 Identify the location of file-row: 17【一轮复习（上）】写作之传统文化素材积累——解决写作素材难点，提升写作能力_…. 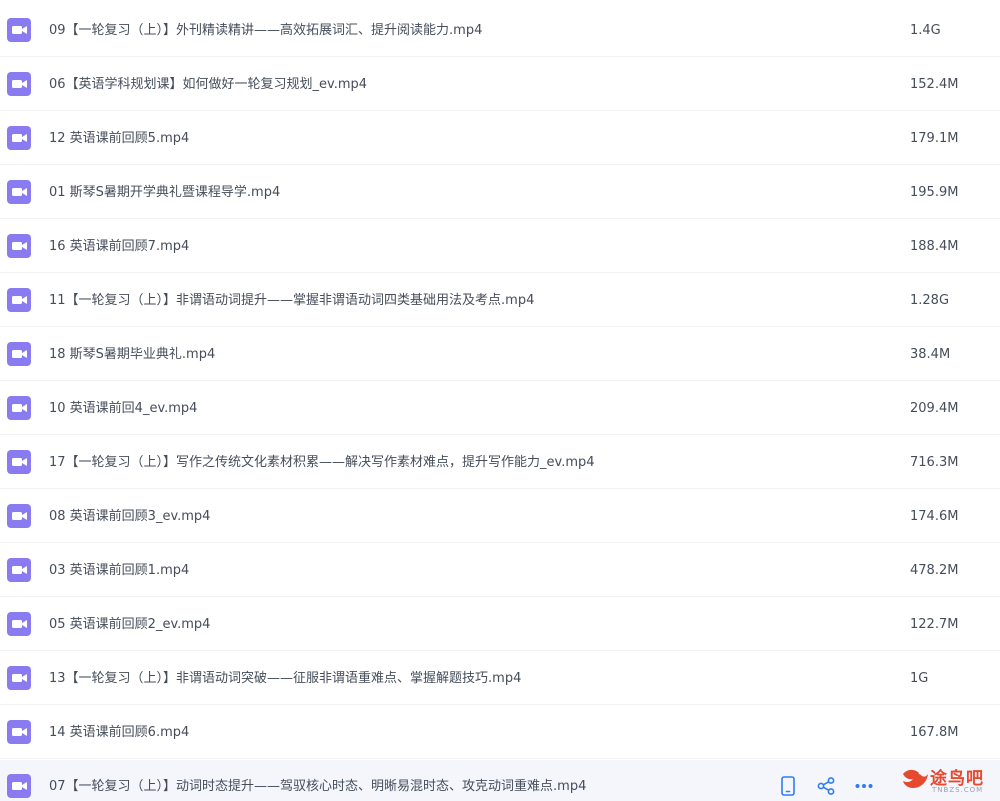
(500, 462).